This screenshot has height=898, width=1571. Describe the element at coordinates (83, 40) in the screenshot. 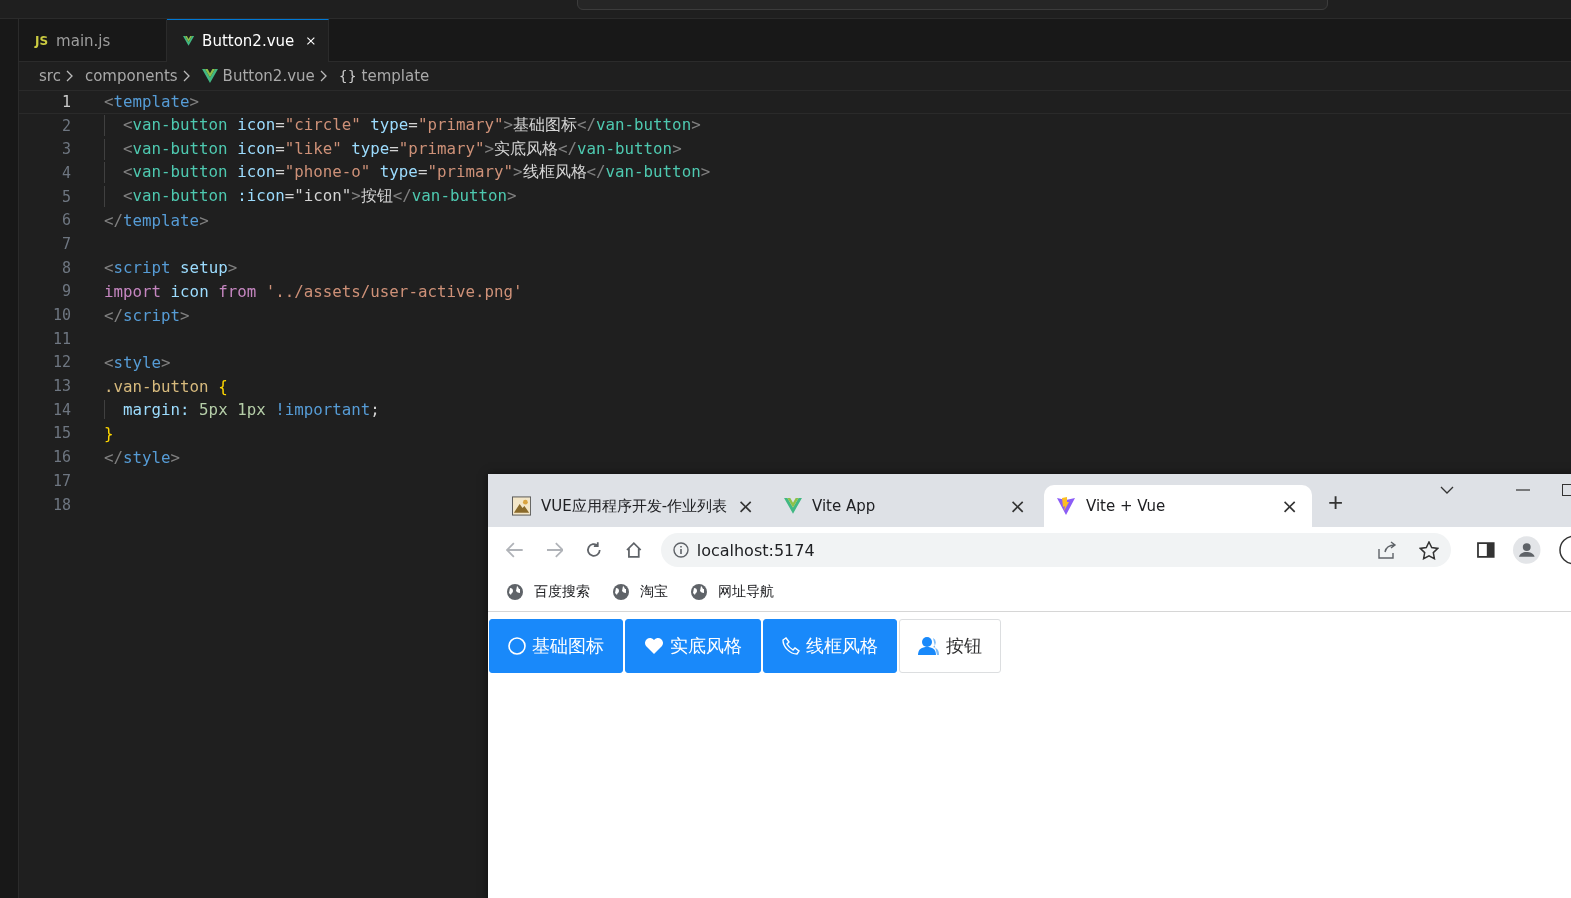

I see `tab-label: main.js` at that location.